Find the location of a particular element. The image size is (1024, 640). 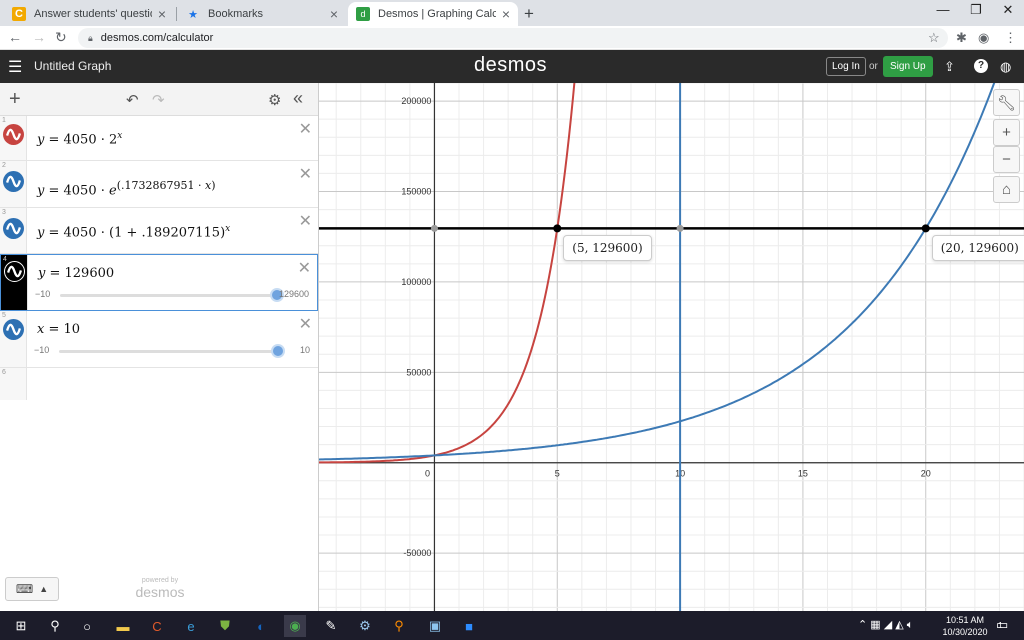

value-slider: −10 10 is located at coordinates (172, 351).